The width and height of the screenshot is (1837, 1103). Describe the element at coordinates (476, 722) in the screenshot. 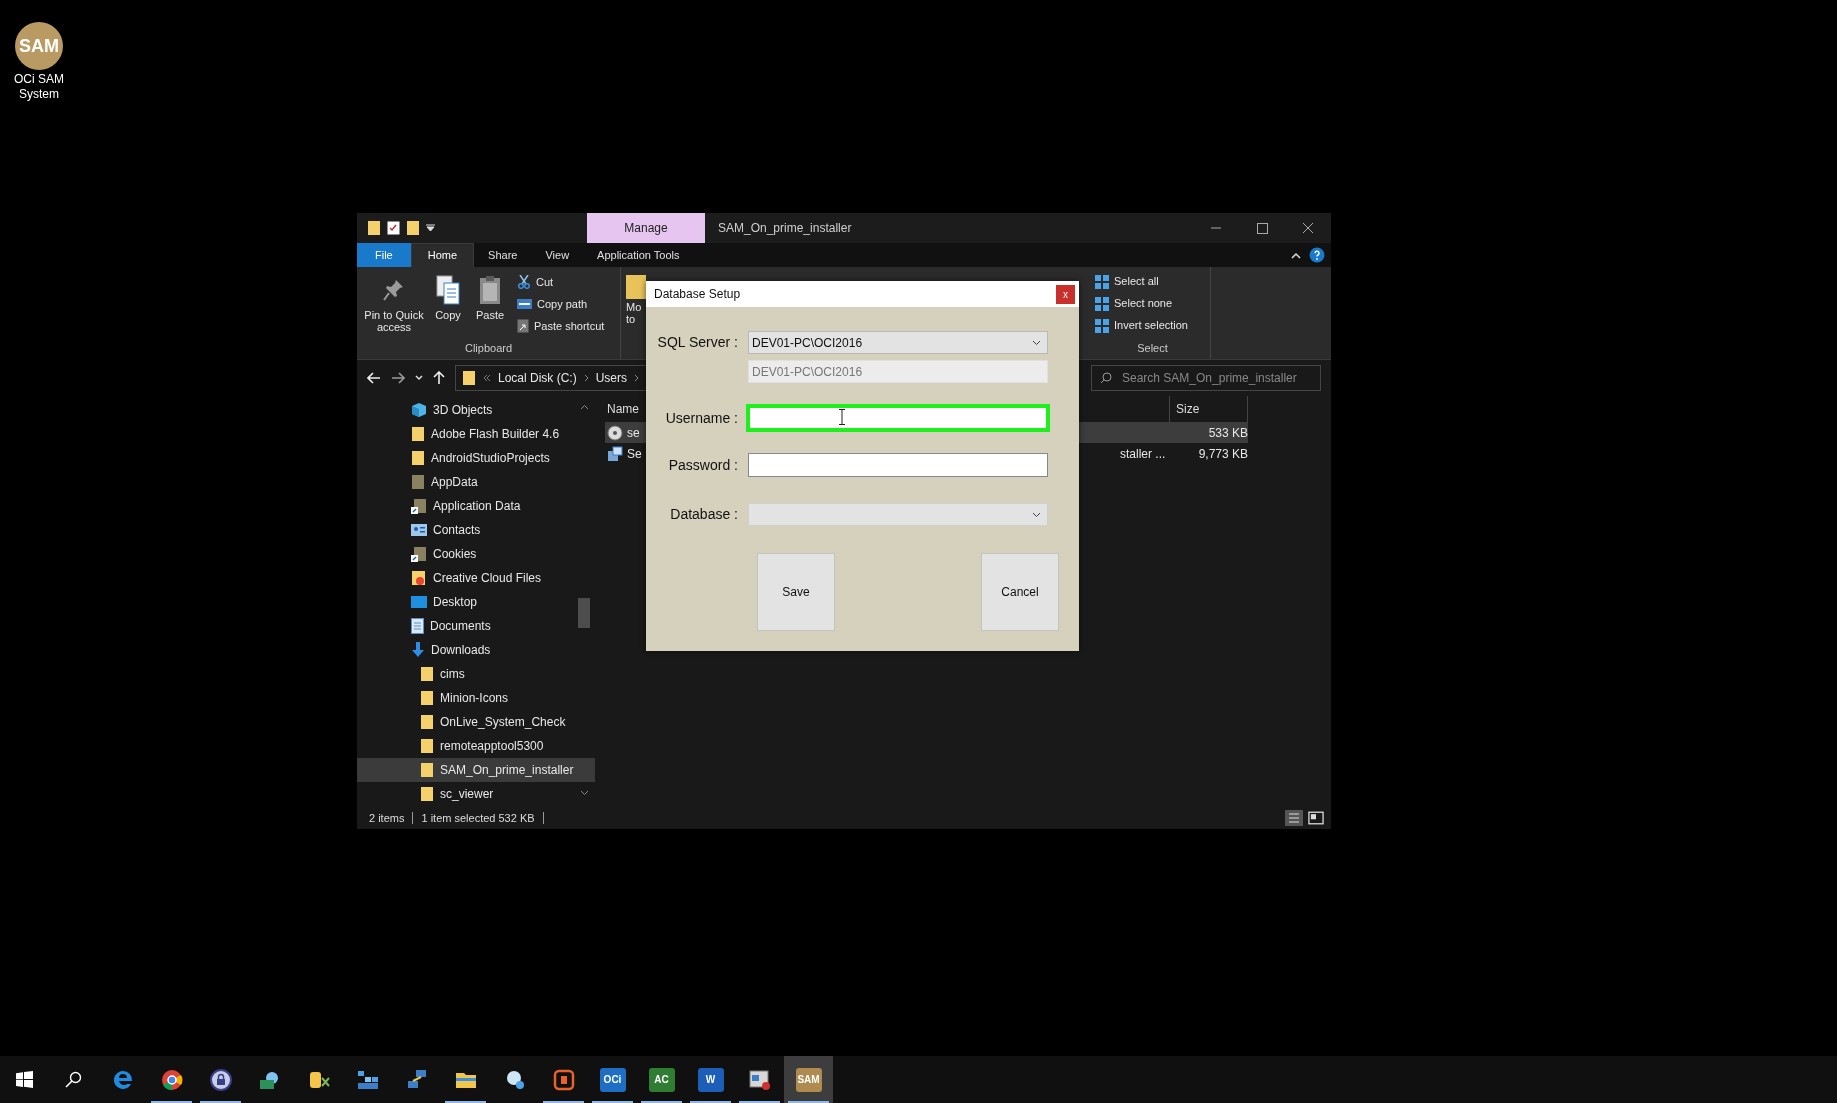

I see `nav-item: OnLive_System_Check` at that location.